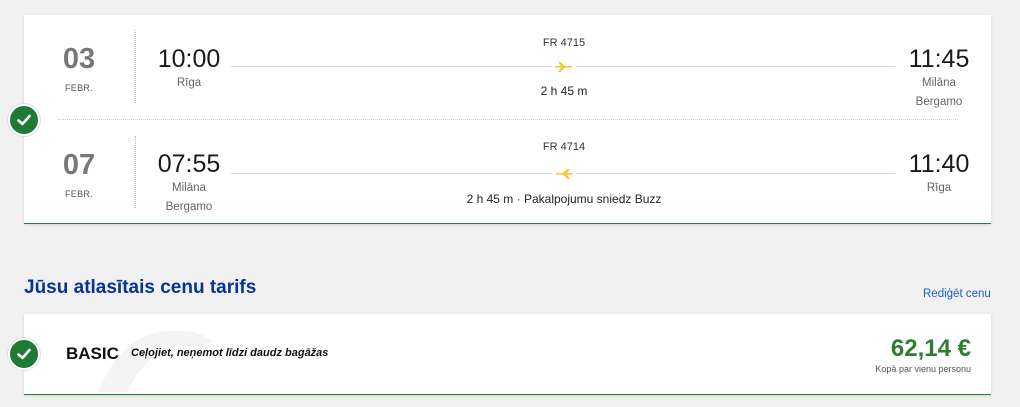 The width and height of the screenshot is (1020, 407). I want to click on flight-number: FR 4714, so click(564, 147).